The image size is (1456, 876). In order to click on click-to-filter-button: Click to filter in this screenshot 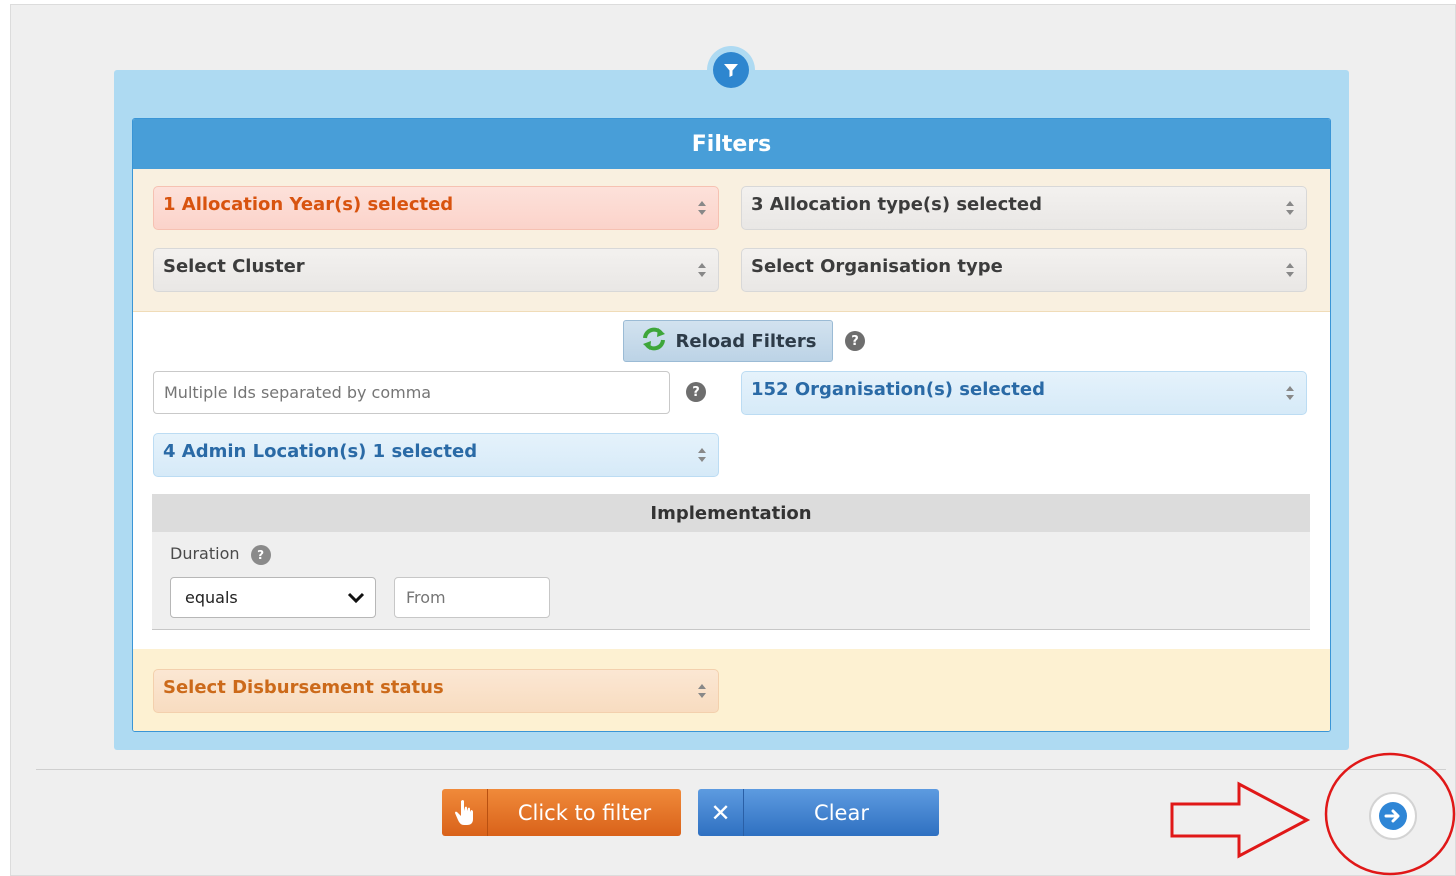, I will do `click(561, 812)`.